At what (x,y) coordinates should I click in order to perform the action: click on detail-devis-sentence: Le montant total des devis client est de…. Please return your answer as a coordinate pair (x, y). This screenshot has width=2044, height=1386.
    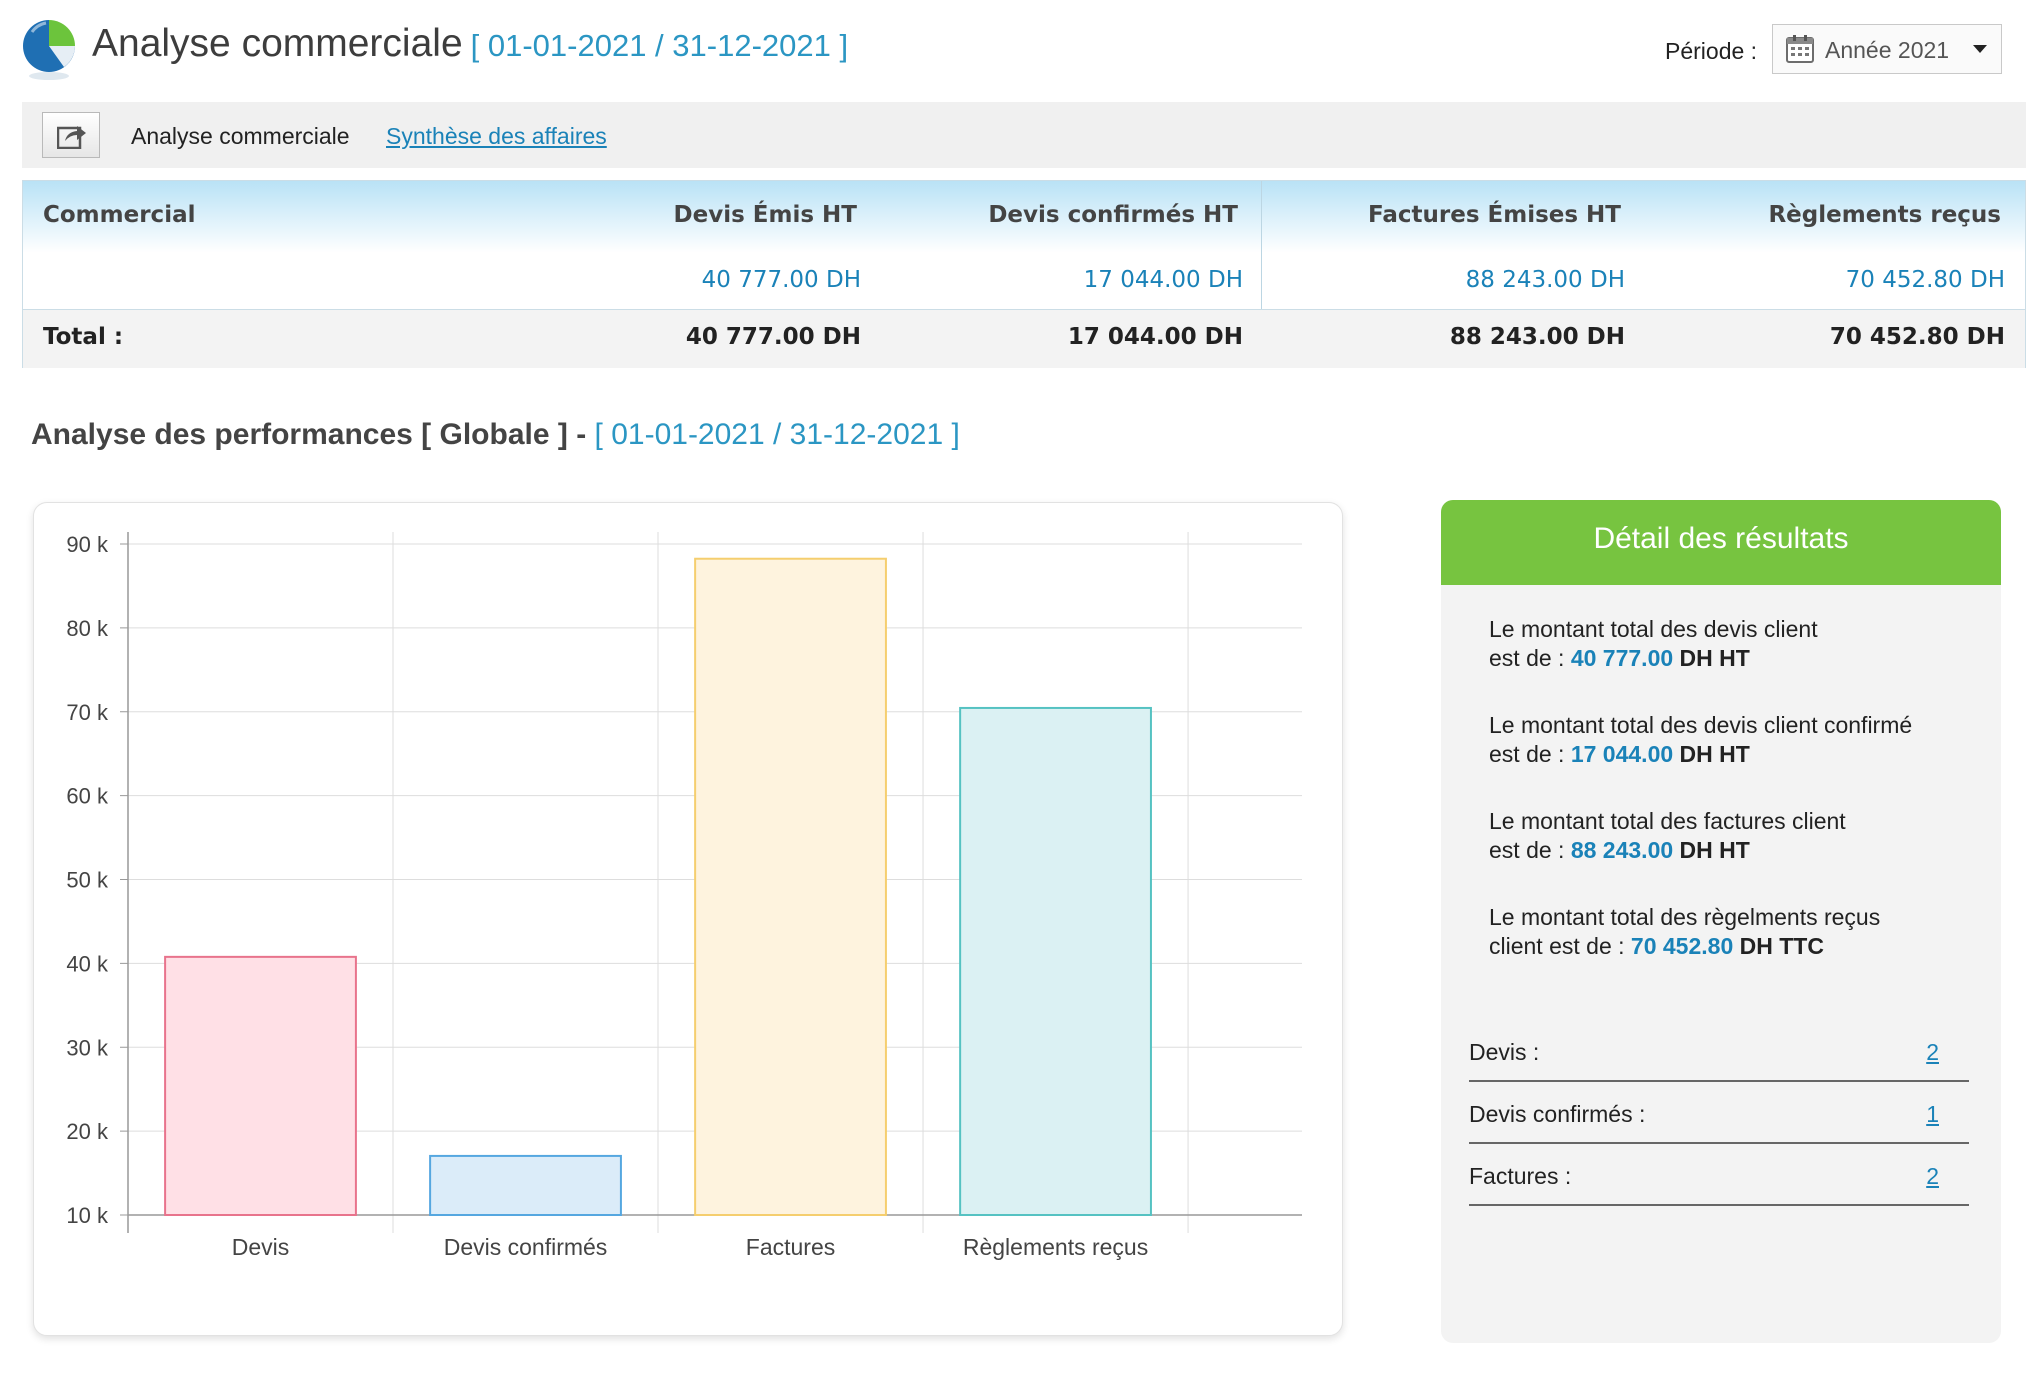
    Looking at the image, I should click on (1729, 644).